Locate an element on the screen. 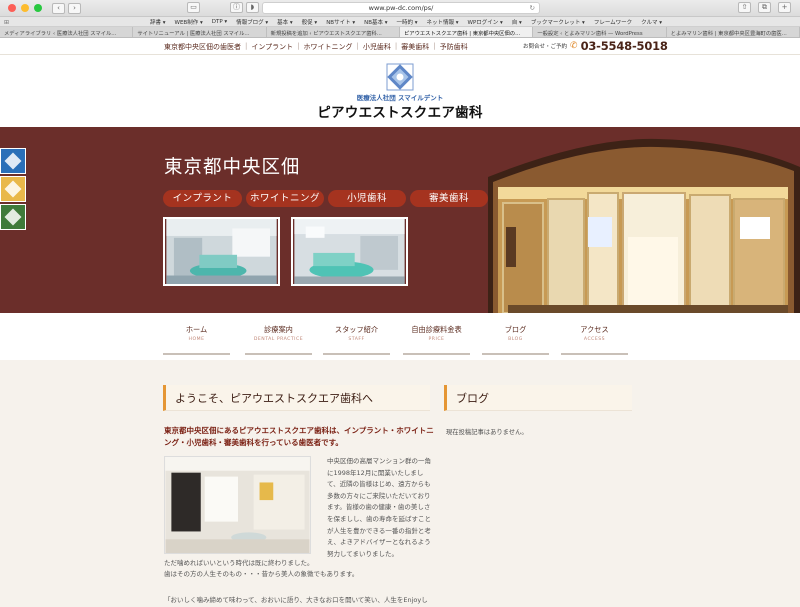 This screenshot has height=607, width=800. new-tab-button: + is located at coordinates (784, 7).